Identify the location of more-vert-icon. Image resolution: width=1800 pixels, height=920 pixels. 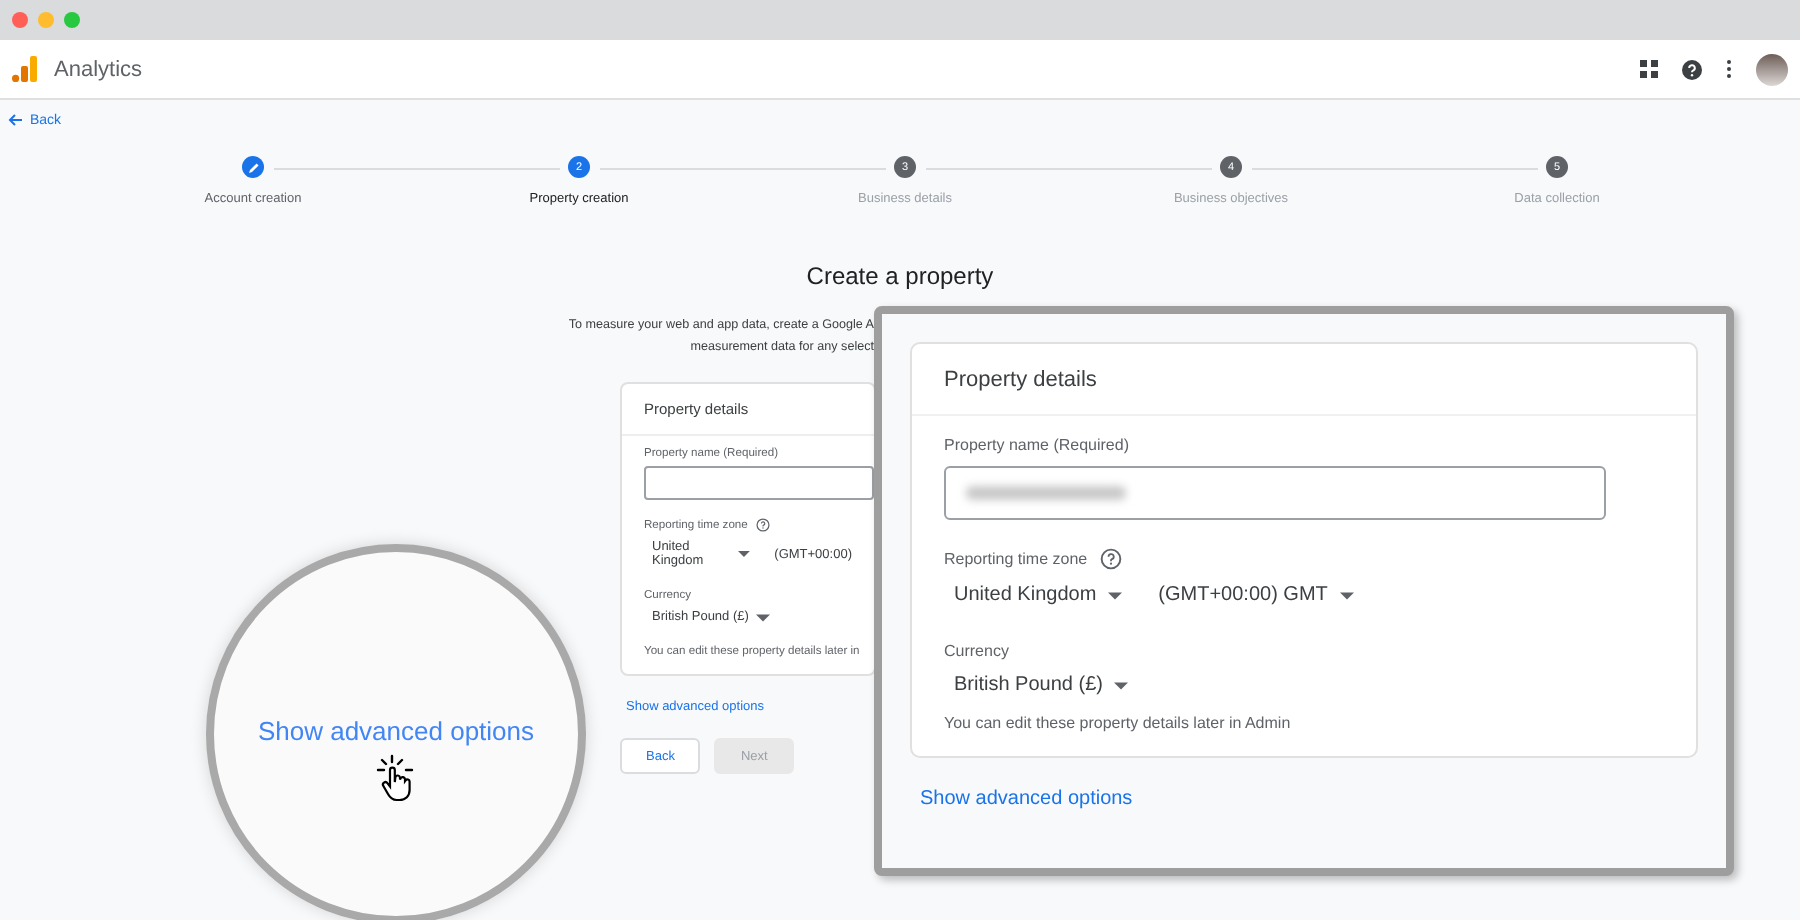
(1729, 69).